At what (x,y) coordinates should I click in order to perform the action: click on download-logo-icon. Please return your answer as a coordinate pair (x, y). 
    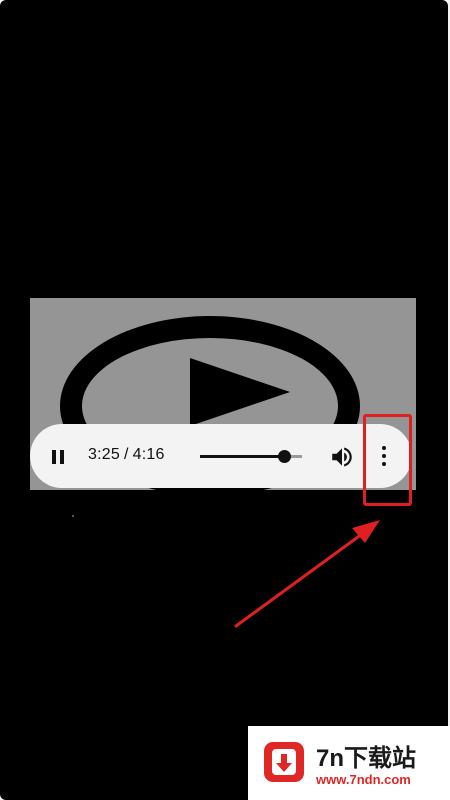
    Looking at the image, I should click on (284, 762).